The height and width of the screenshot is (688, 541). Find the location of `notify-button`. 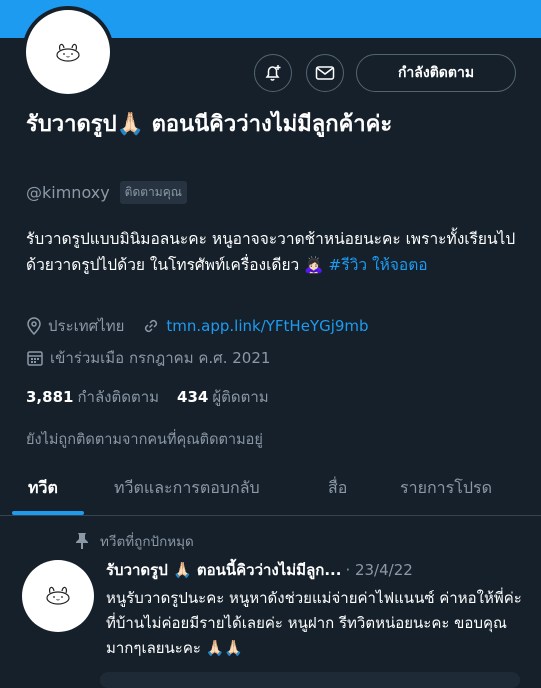

notify-button is located at coordinates (273, 73).